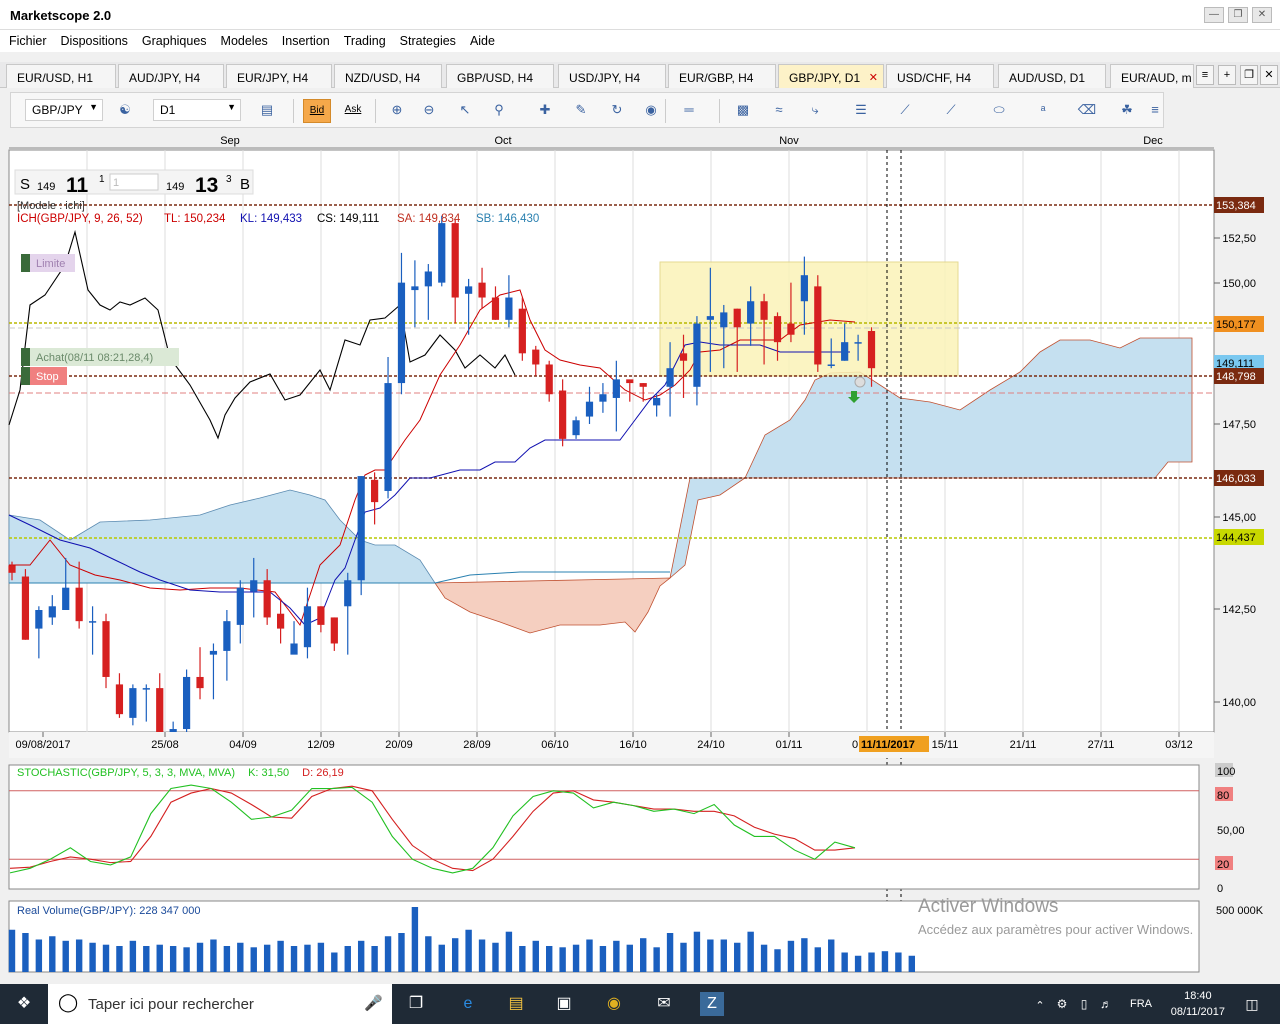  I want to click on chevron-up-icon: ⌃, so click(1040, 1006).